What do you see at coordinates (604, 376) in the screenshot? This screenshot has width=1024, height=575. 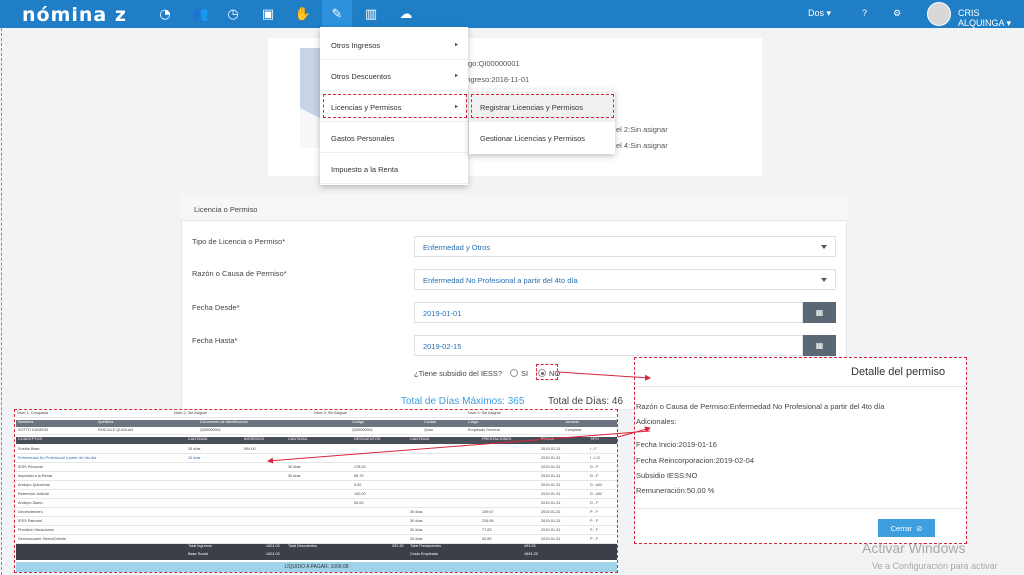 I see `arrow-no-to-detail` at bounding box center [604, 376].